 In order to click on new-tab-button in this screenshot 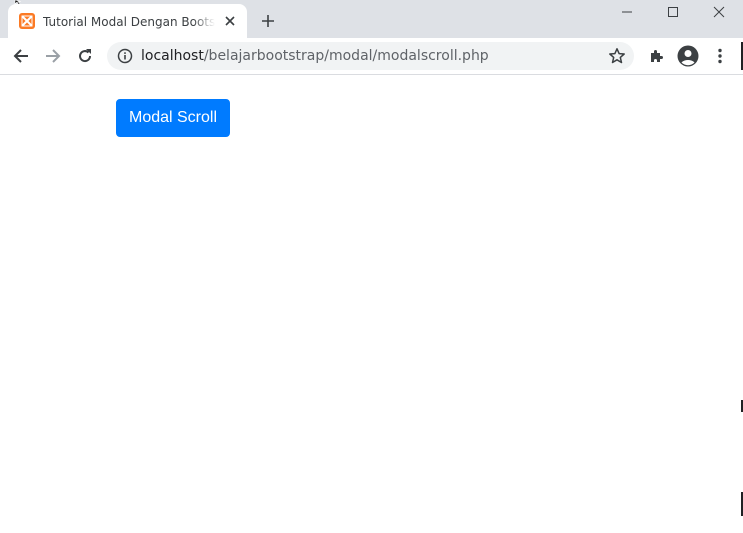, I will do `click(268, 21)`.